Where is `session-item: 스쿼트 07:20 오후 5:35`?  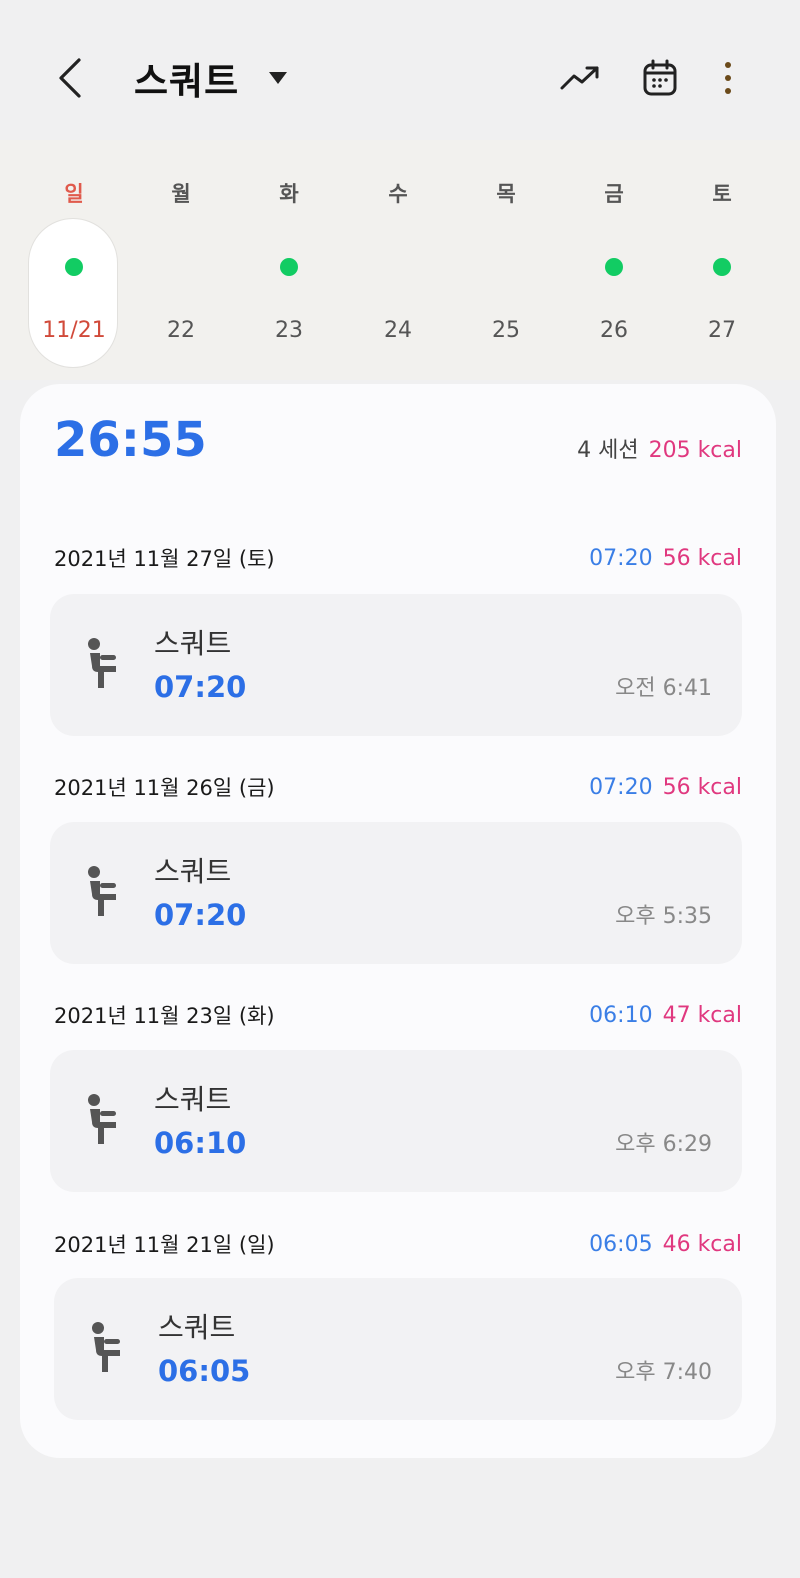 session-item: 스쿼트 07:20 오후 5:35 is located at coordinates (396, 893).